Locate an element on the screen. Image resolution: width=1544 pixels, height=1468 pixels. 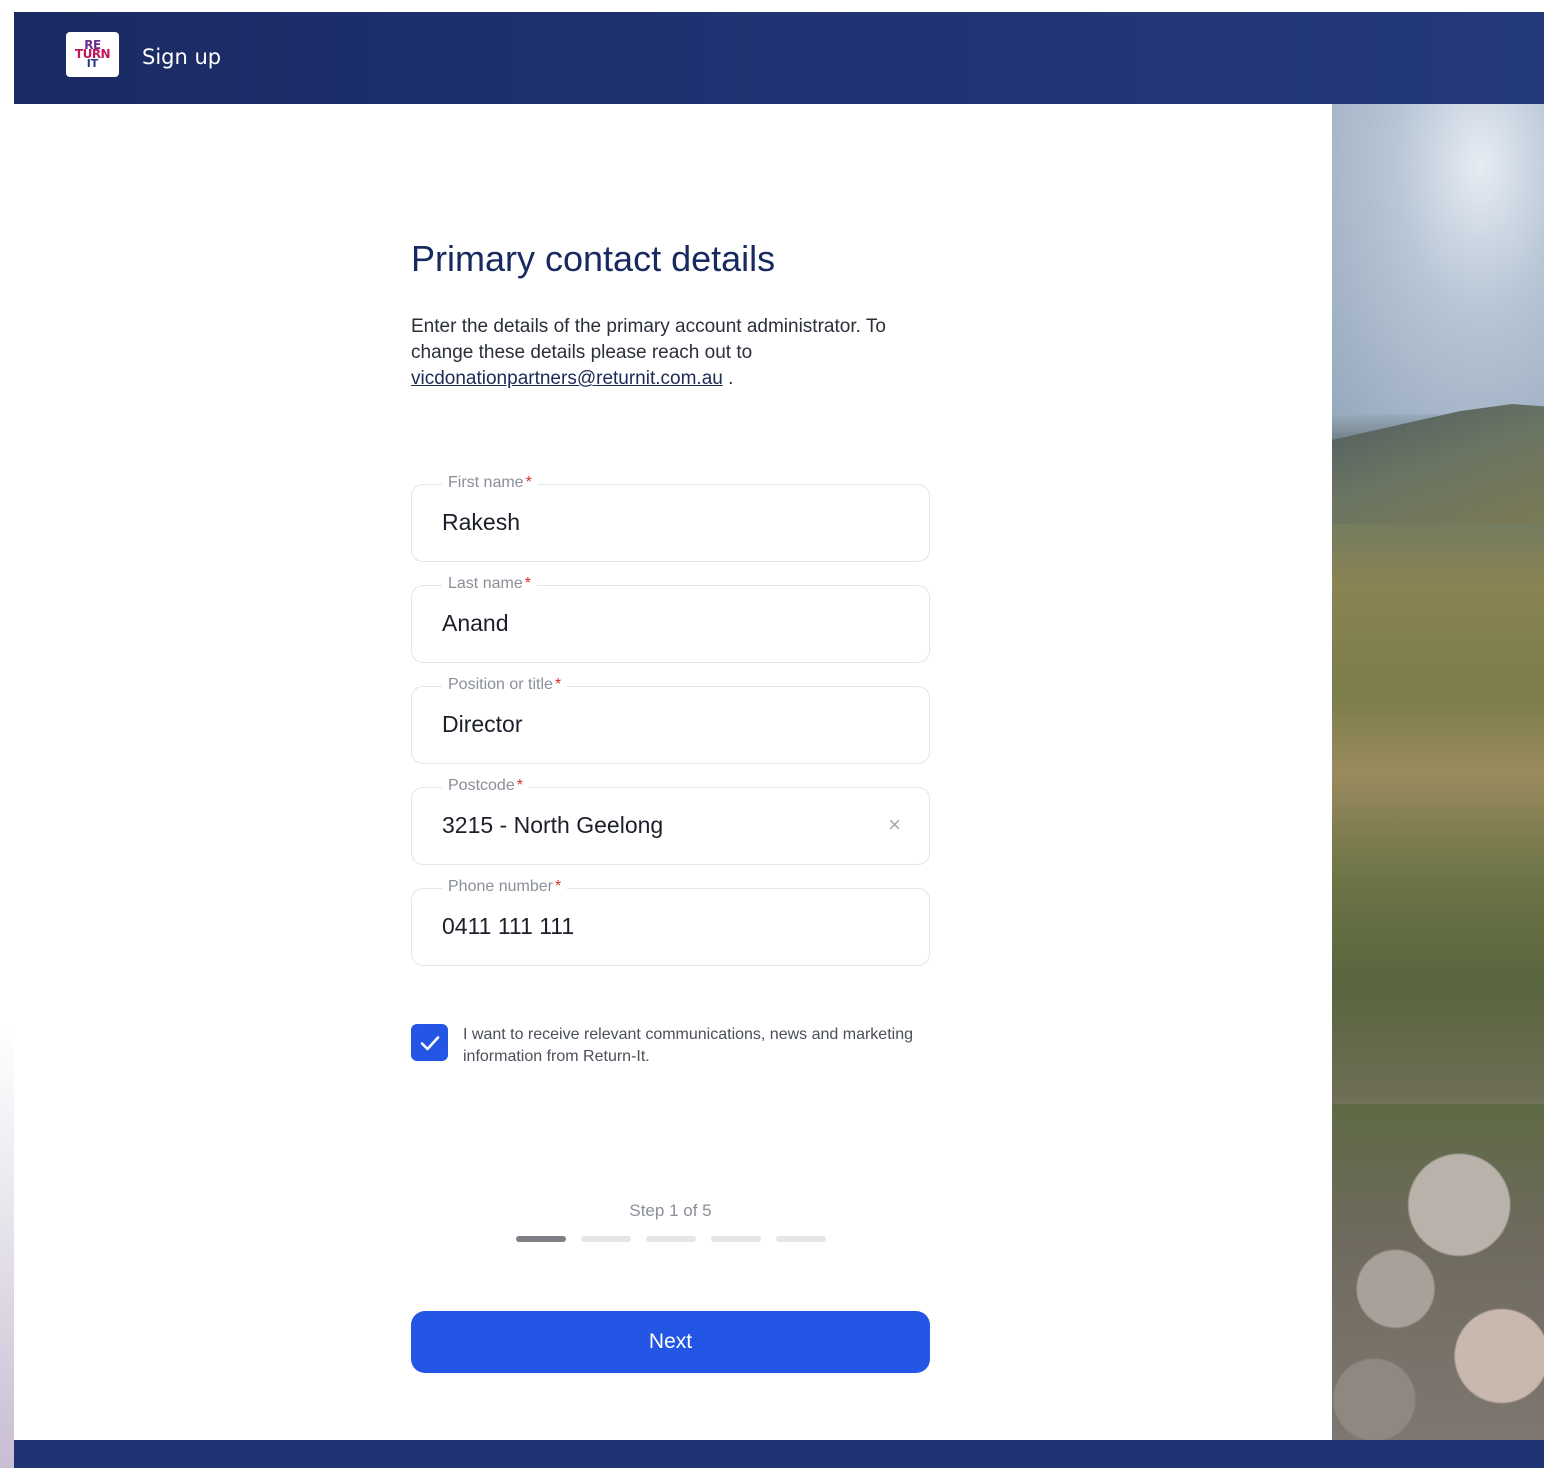
intro-end: . is located at coordinates (728, 378).